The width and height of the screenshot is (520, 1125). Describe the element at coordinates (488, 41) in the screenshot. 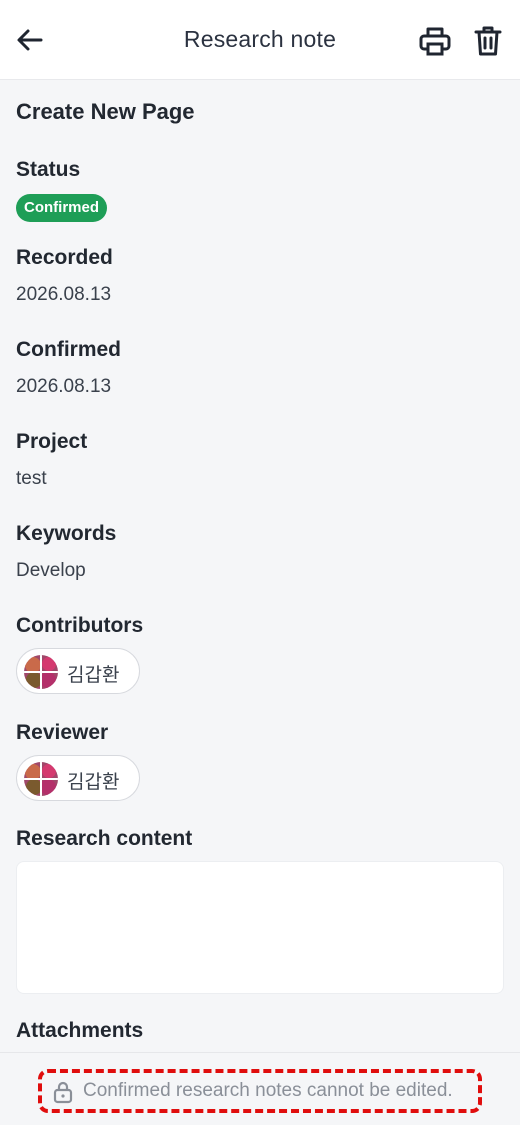

I see `trash-icon` at that location.